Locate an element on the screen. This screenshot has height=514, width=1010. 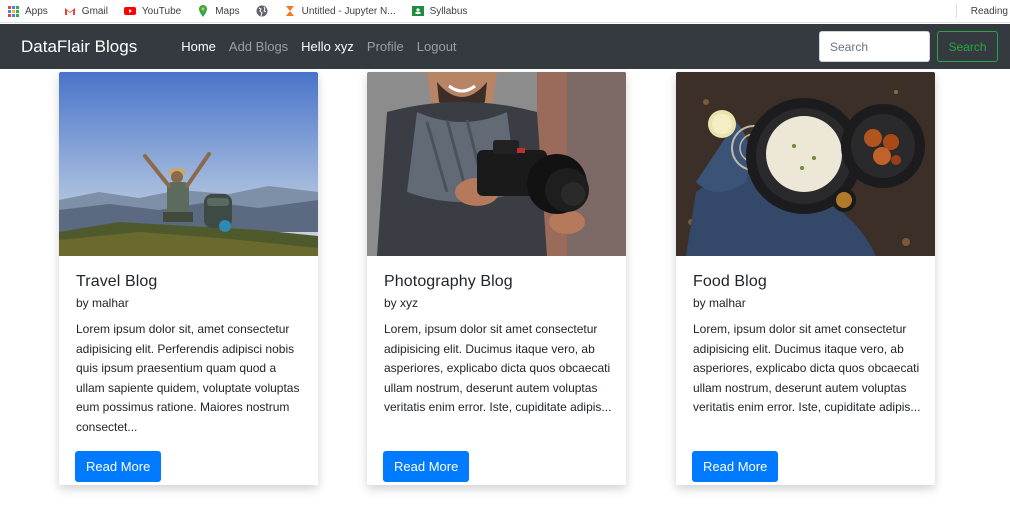
photographer-with-camera-image is located at coordinates (496, 164).